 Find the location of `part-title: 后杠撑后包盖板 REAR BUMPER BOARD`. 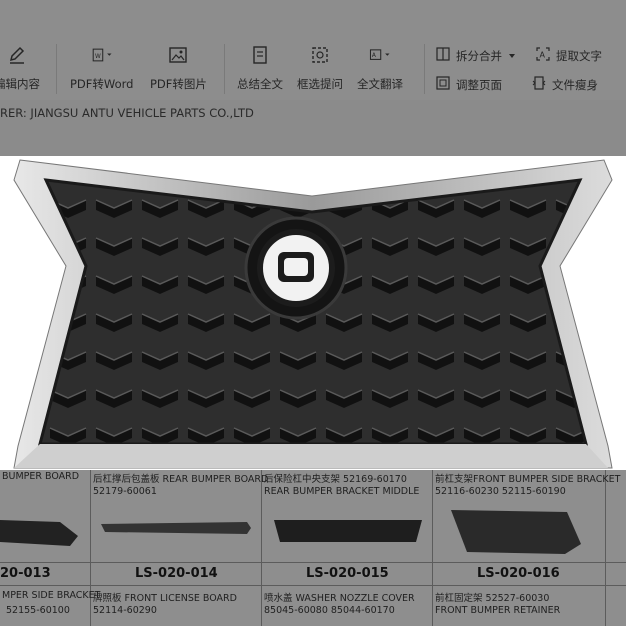

part-title: 后杠撑后包盖板 REAR BUMPER BOARD is located at coordinates (181, 479).